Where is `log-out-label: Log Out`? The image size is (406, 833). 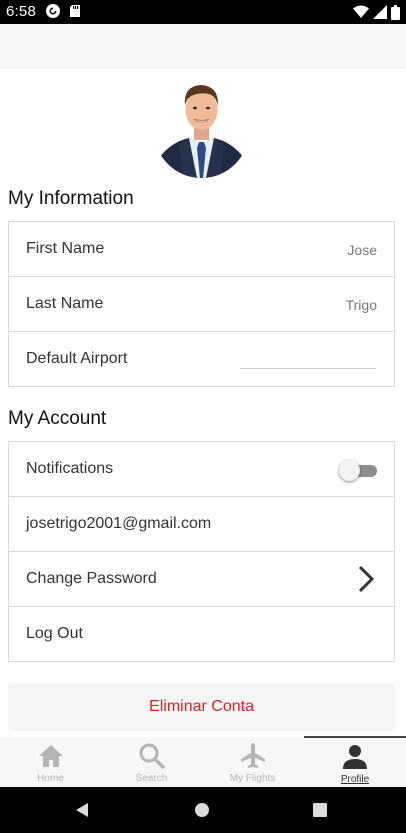 log-out-label: Log Out is located at coordinates (54, 633).